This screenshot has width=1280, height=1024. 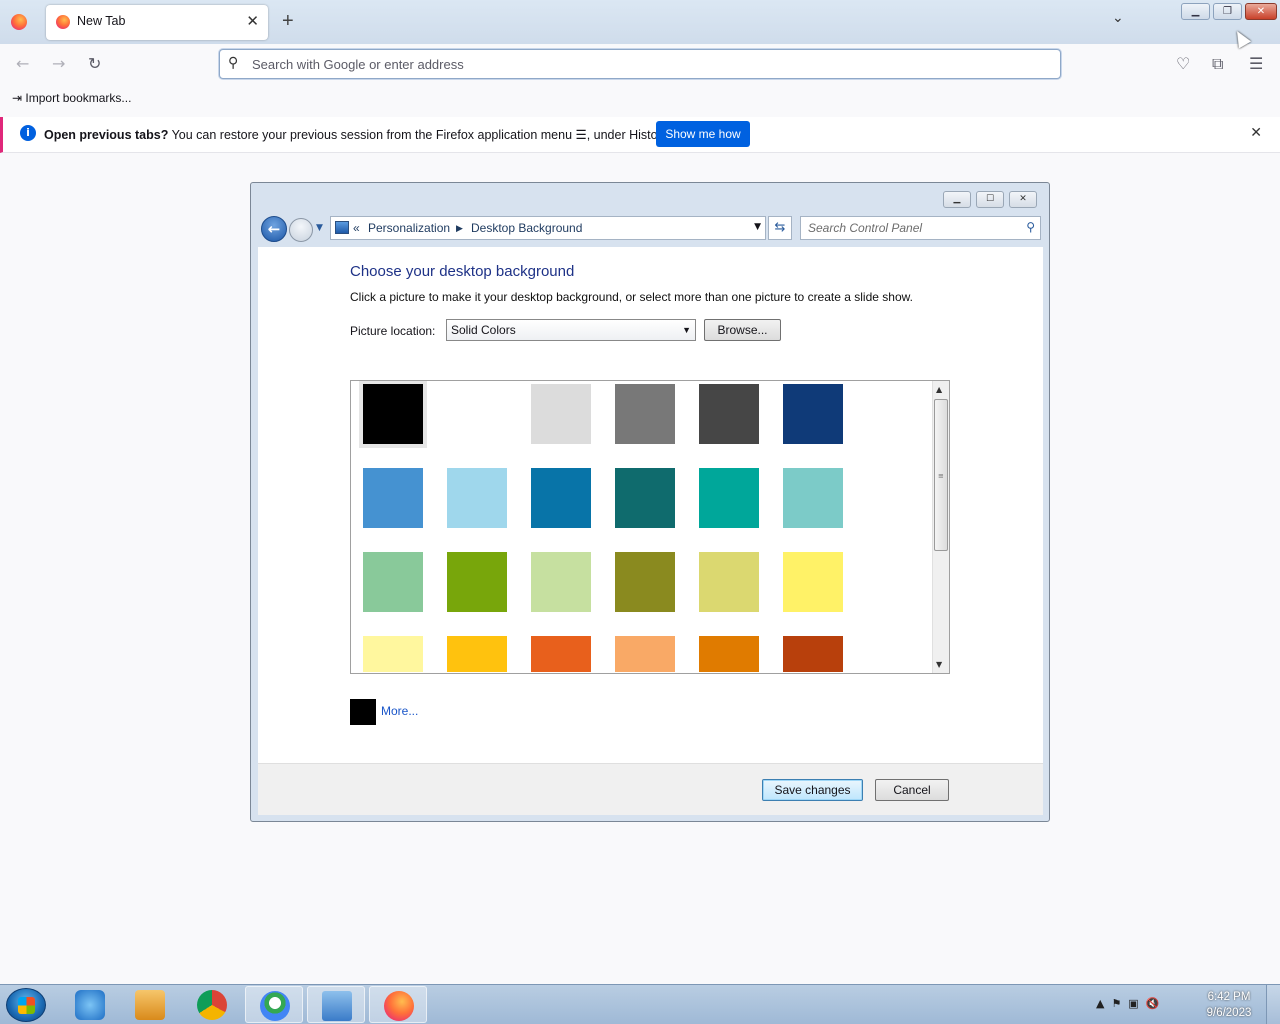 What do you see at coordinates (1195, 11) in the screenshot?
I see `minimize-button: ▁` at bounding box center [1195, 11].